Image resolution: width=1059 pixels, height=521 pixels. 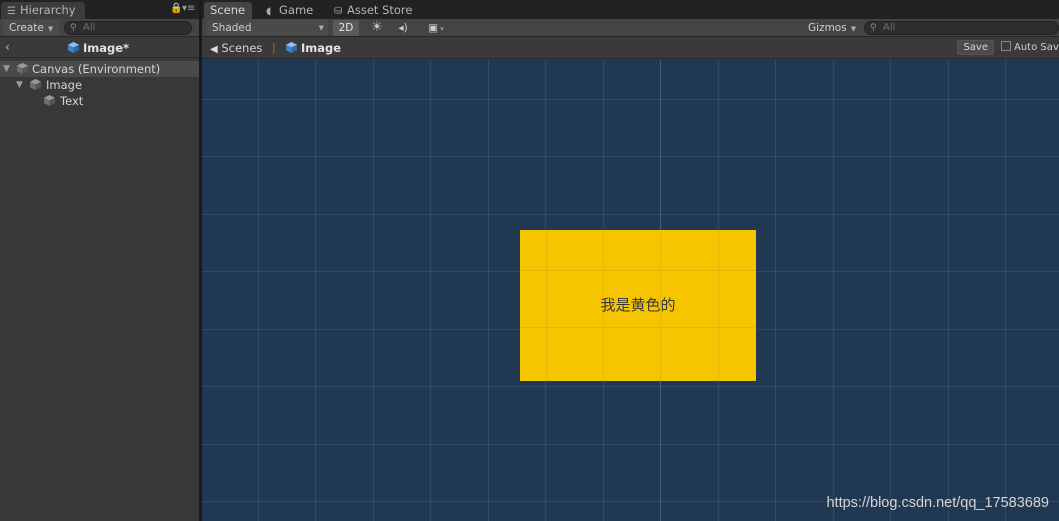 I want to click on hierarchy-tree: ▼ Canvas (Environment) ▼ Image Text, so click(x=99, y=85).